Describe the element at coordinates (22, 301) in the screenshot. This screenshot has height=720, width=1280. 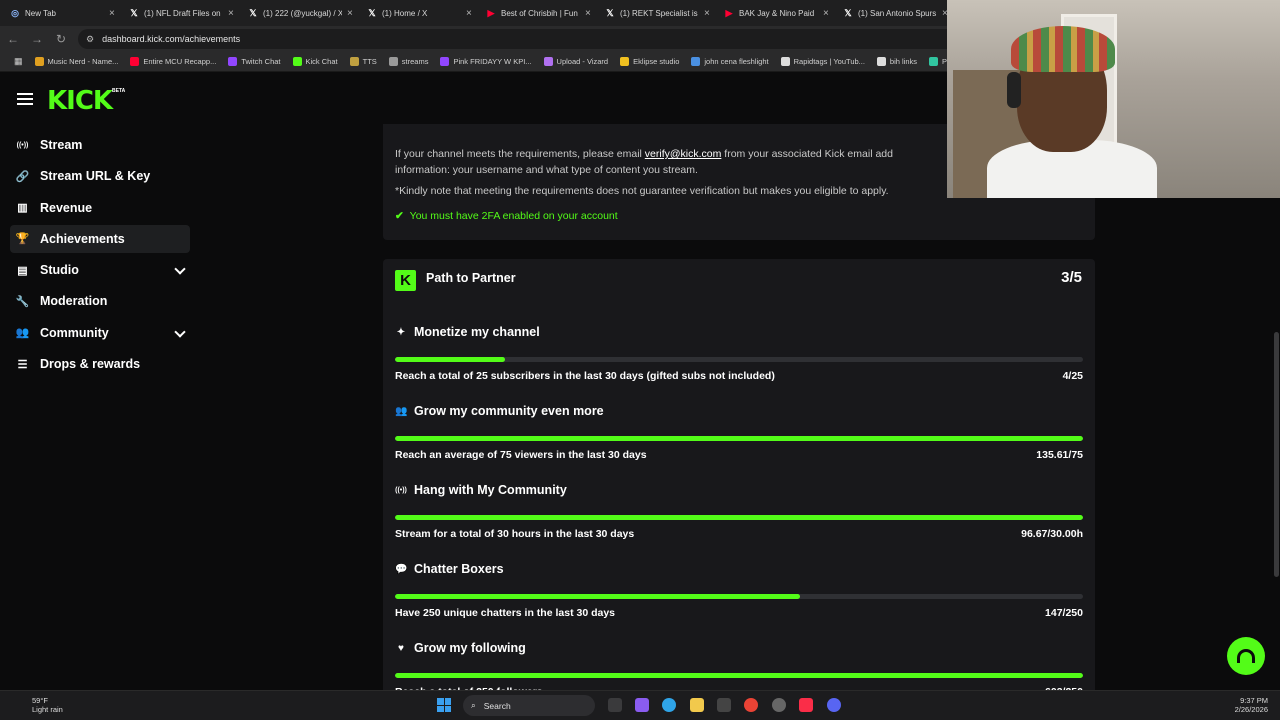
I see `wrench-icon: 🔧` at that location.